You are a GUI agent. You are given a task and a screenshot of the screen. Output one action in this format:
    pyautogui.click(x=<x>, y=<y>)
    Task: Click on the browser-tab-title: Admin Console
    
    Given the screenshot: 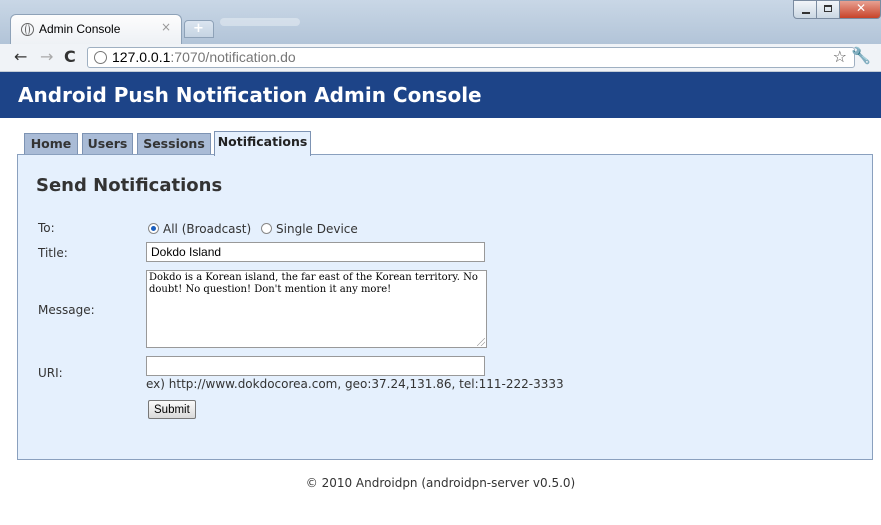 What is the action you would take?
    pyautogui.click(x=80, y=29)
    